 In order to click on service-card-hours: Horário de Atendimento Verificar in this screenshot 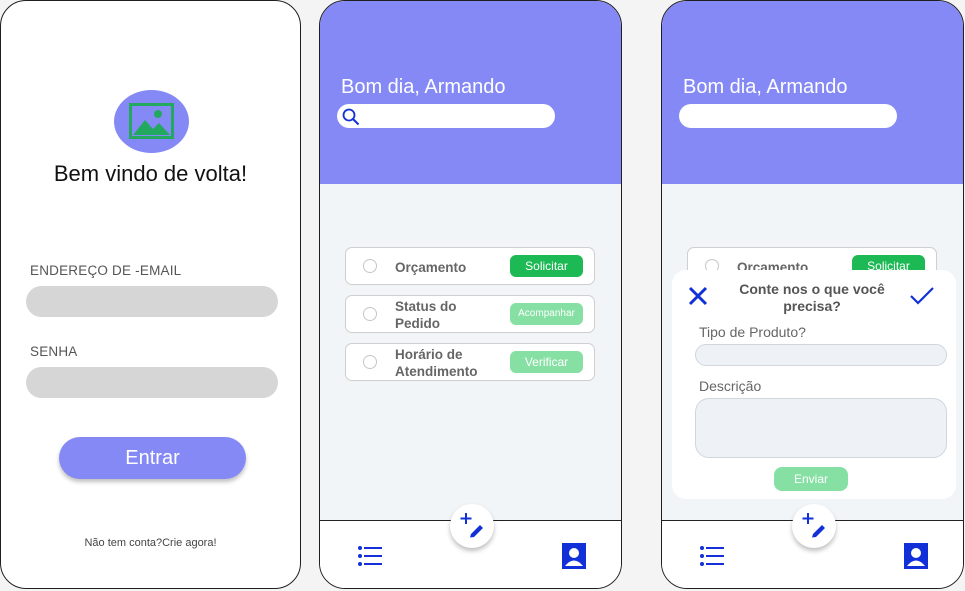, I will do `click(470, 362)`.